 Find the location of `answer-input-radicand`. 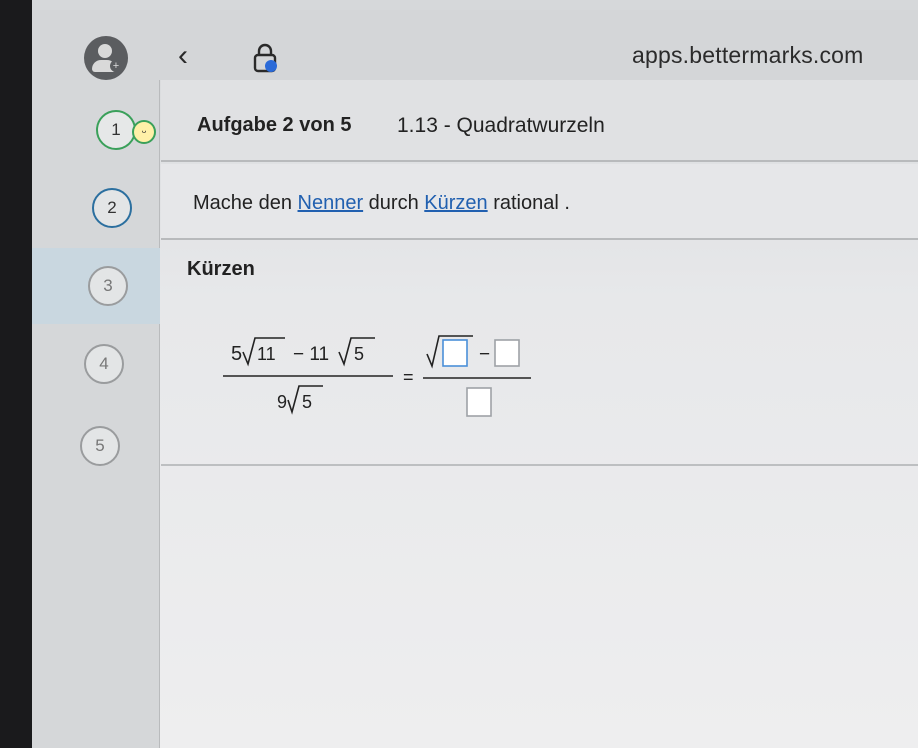

answer-input-radicand is located at coordinates (455, 353).